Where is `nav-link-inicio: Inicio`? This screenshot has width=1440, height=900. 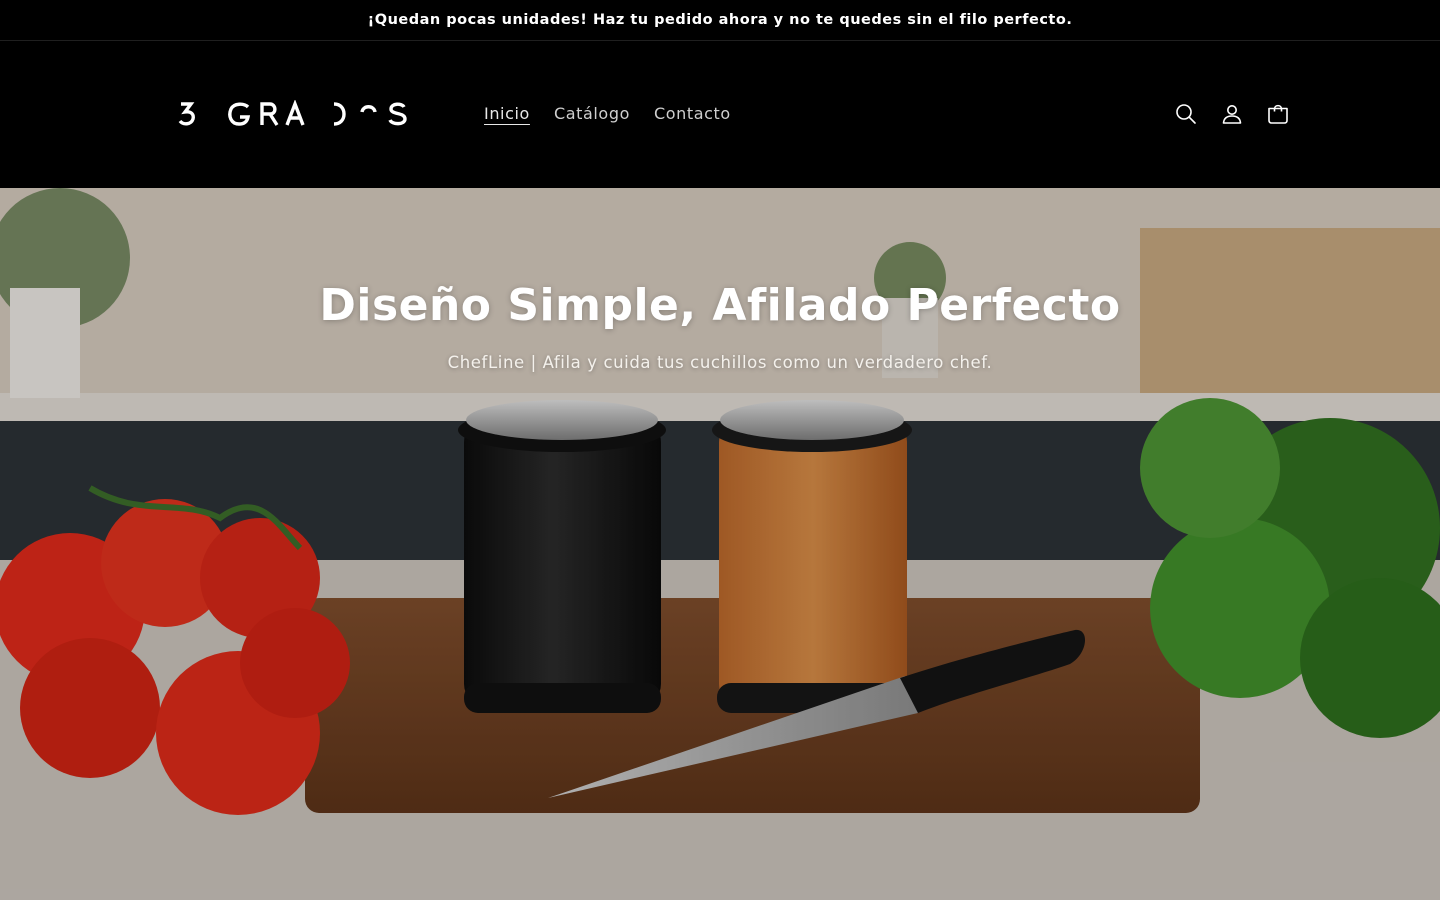 nav-link-inicio: Inicio is located at coordinates (507, 113).